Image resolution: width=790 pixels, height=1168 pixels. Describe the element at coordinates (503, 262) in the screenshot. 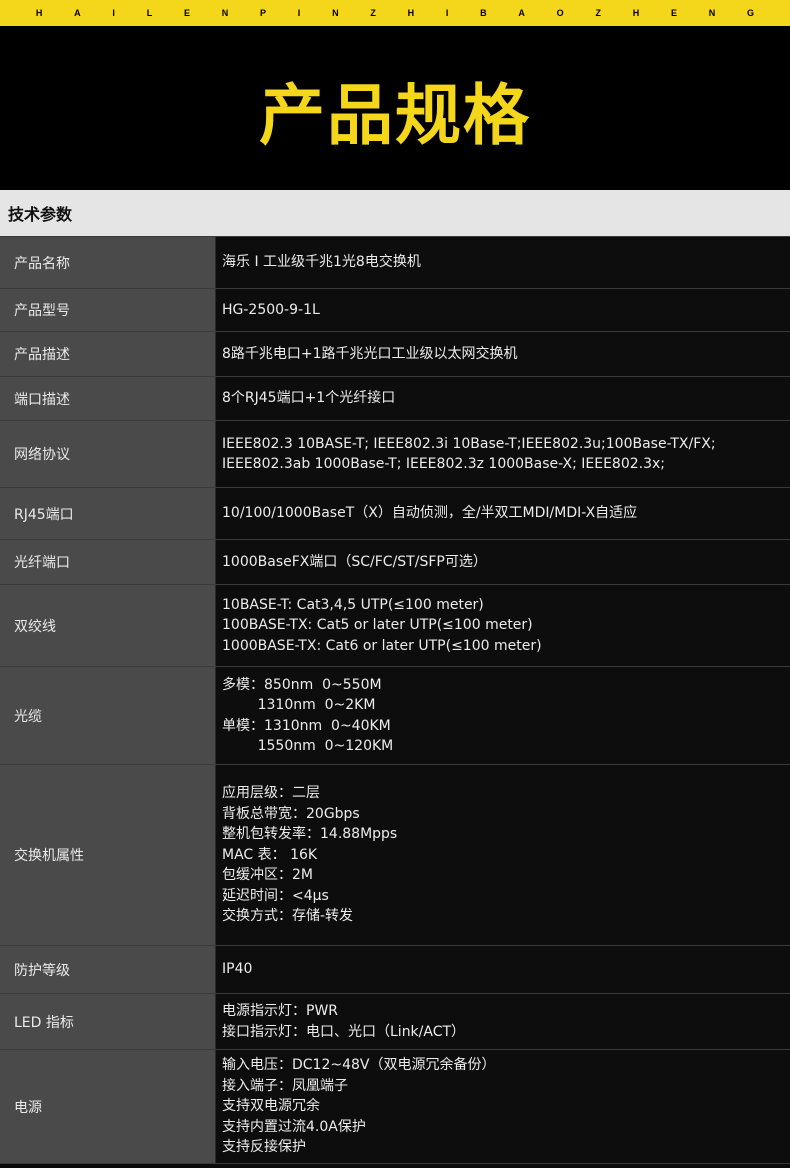

I see `spec-value: 海乐 I 工业级千兆1光8电交换机` at that location.